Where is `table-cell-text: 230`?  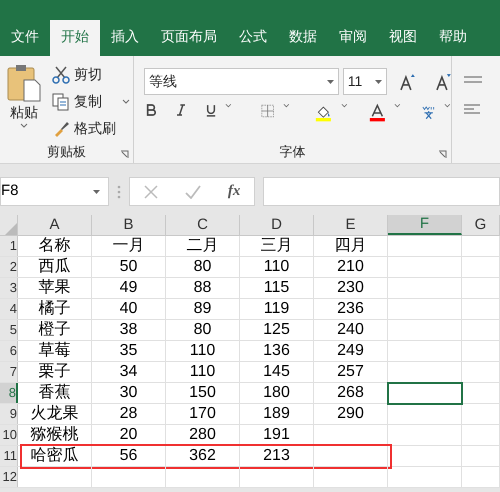 table-cell-text: 230 is located at coordinates (350, 288).